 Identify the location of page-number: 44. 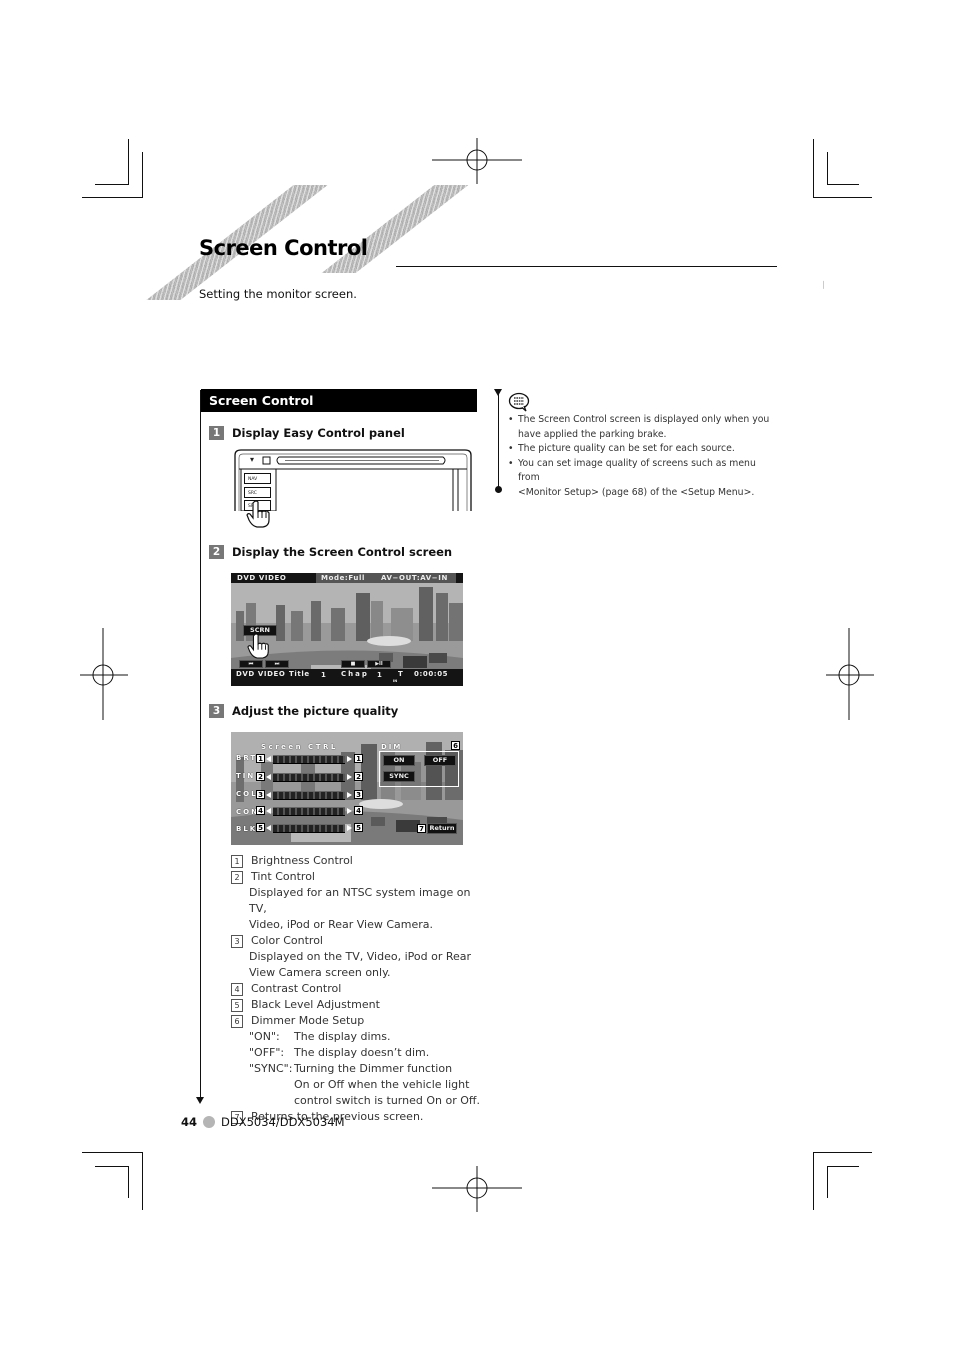
(189, 1122).